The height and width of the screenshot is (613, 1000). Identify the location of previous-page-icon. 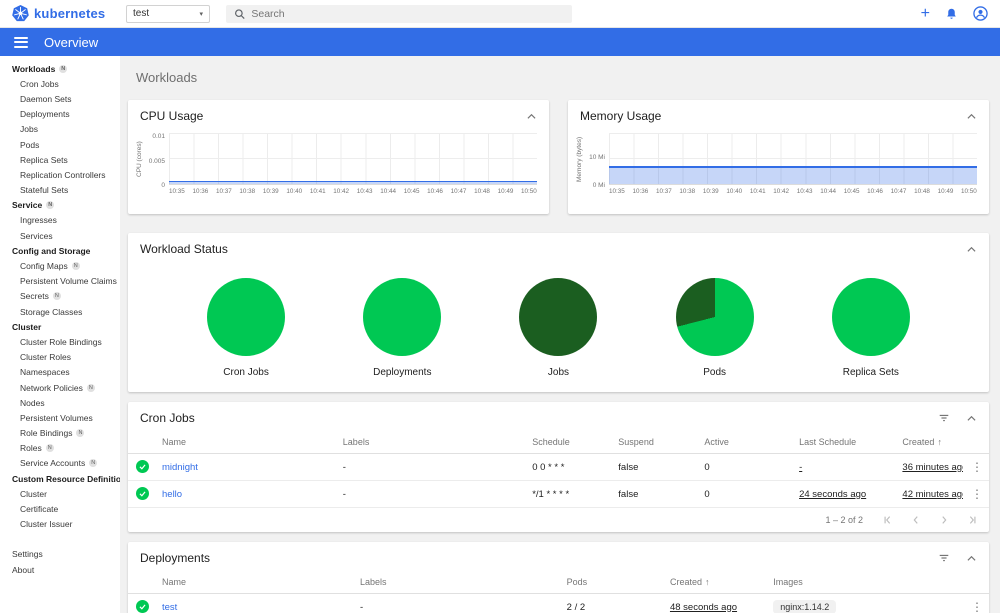
(916, 520).